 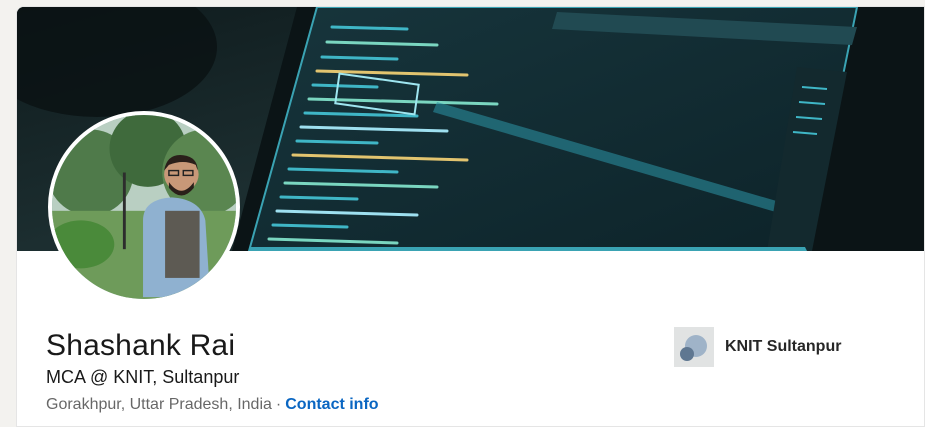 I want to click on profile-location: Gorakhpur, Uttar Pradesh, India, so click(x=159, y=404).